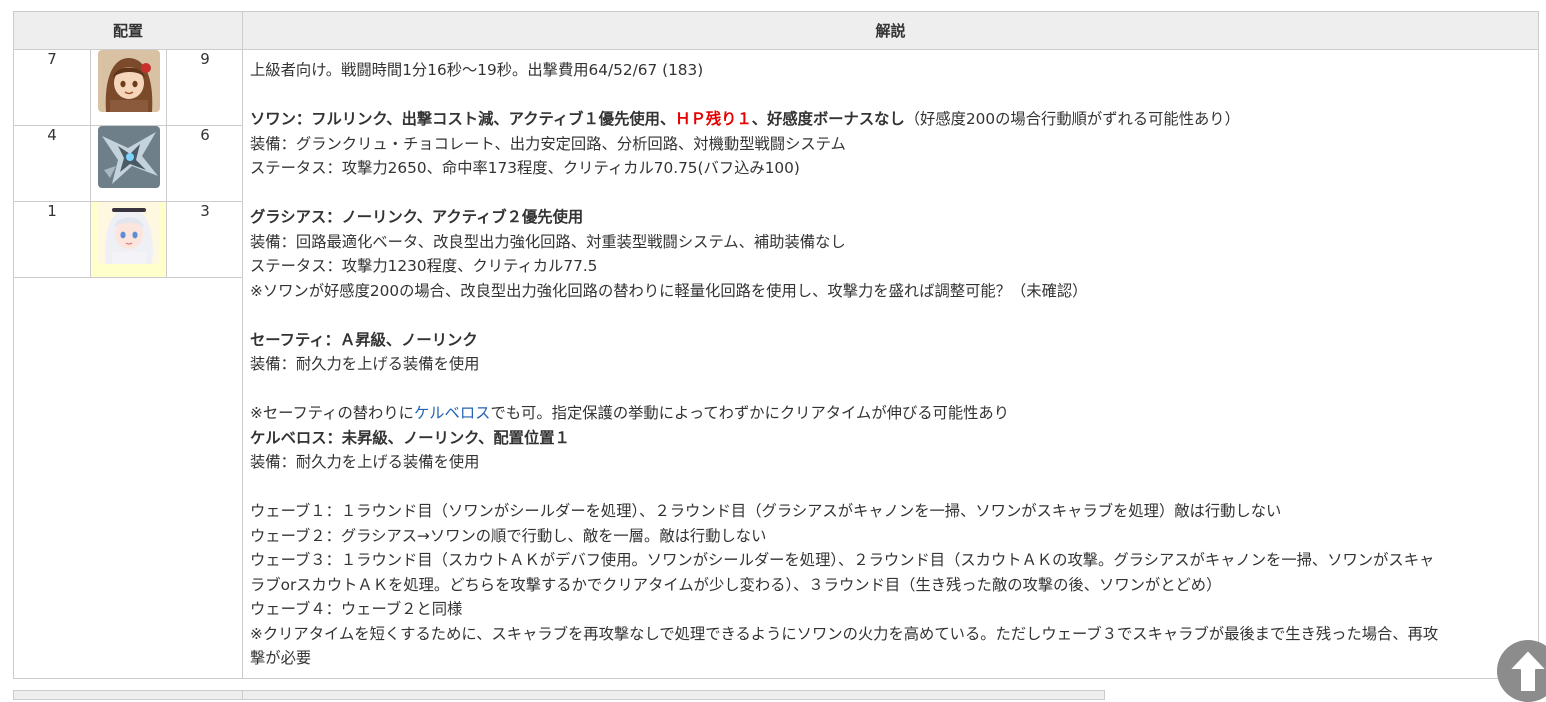 The height and width of the screenshot is (702, 1546). Describe the element at coordinates (890, 438) in the screenshot. I see `kerberos-heading: ケルベロス：未昇級、ノーリンク、配置位置１` at that location.